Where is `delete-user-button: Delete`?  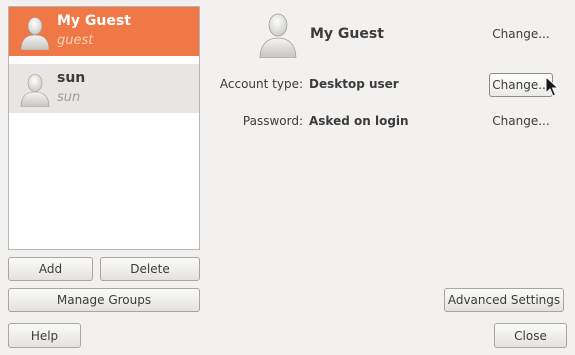
delete-user-button: Delete is located at coordinates (150, 269).